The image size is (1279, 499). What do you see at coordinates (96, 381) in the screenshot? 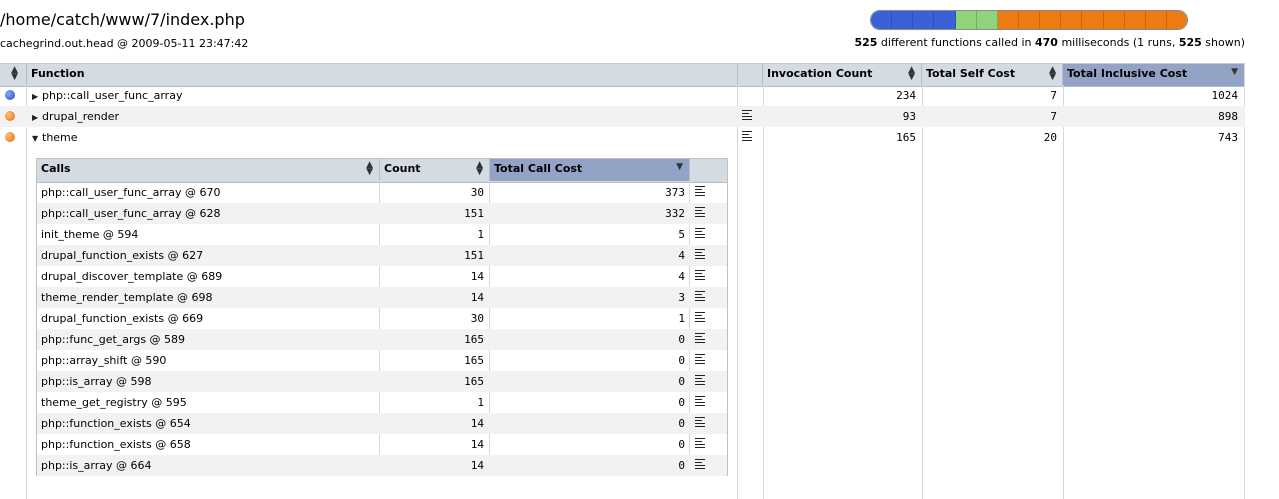
I see `call-name: php::is_array @ 598` at bounding box center [96, 381].